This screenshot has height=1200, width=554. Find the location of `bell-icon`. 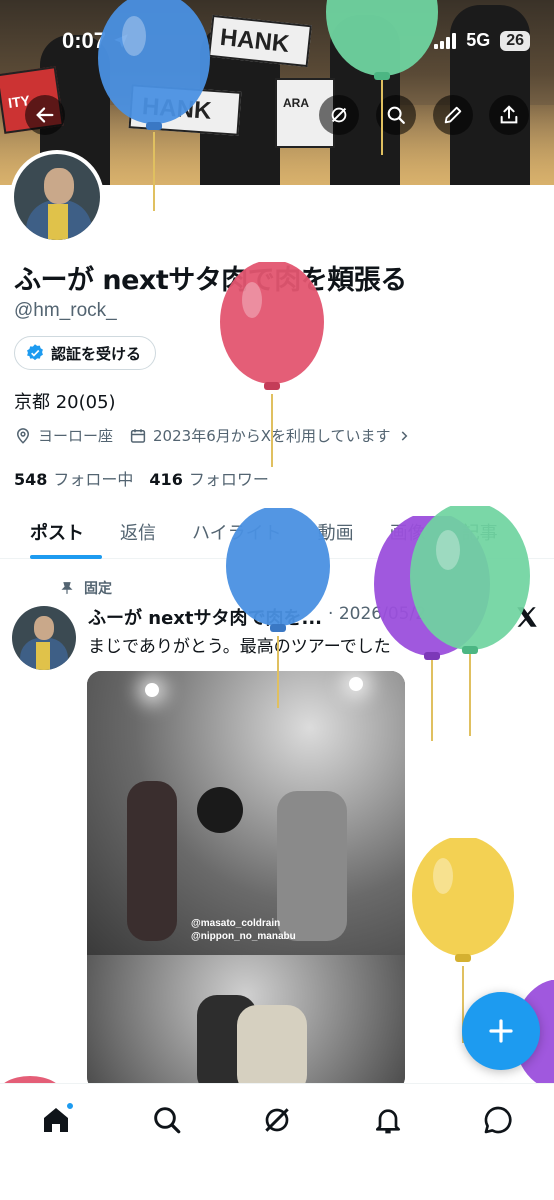

bell-icon is located at coordinates (388, 1121).